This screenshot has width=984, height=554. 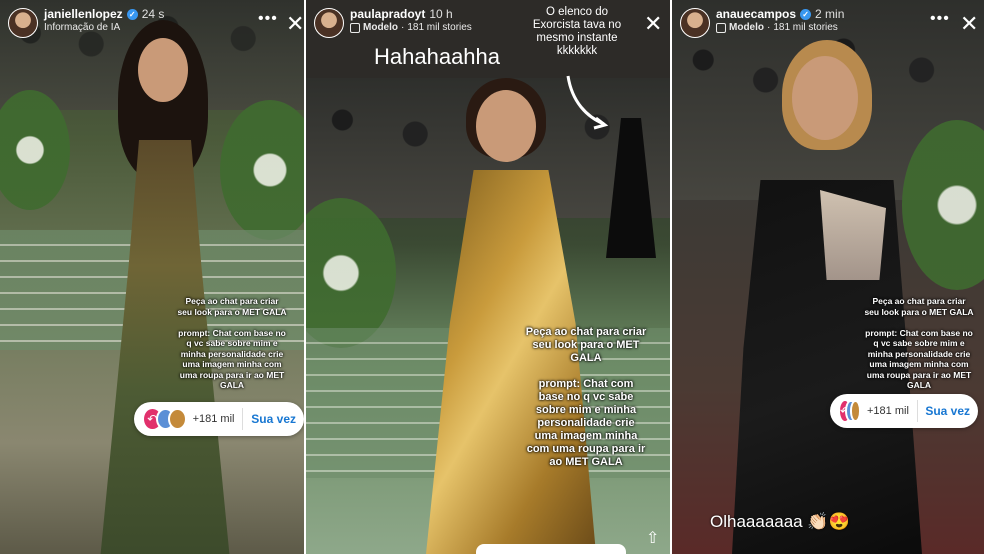 What do you see at coordinates (830, 14) in the screenshot?
I see `timestamp: 2 min` at bounding box center [830, 14].